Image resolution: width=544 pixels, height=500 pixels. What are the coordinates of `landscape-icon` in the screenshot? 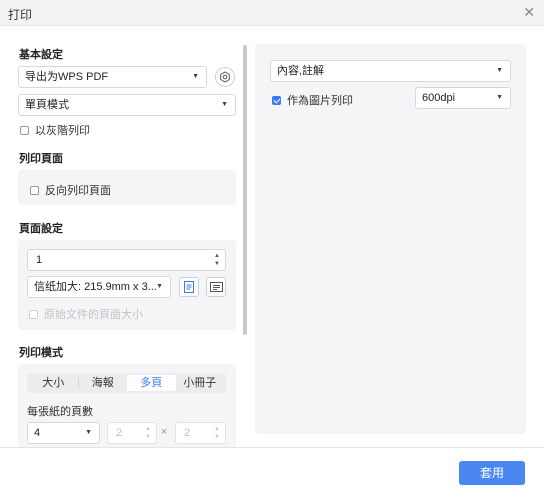 It's located at (216, 287).